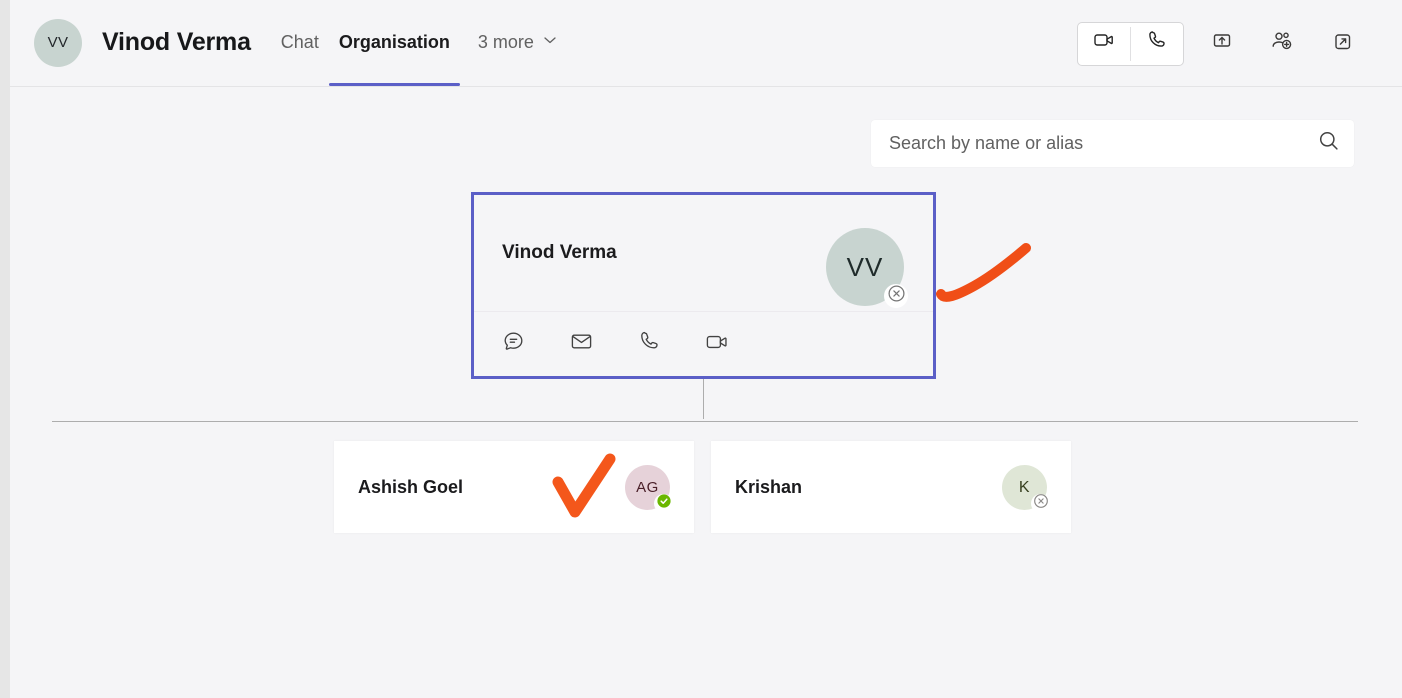 The height and width of the screenshot is (698, 1402). I want to click on audio-call-icon, so click(1157, 42).